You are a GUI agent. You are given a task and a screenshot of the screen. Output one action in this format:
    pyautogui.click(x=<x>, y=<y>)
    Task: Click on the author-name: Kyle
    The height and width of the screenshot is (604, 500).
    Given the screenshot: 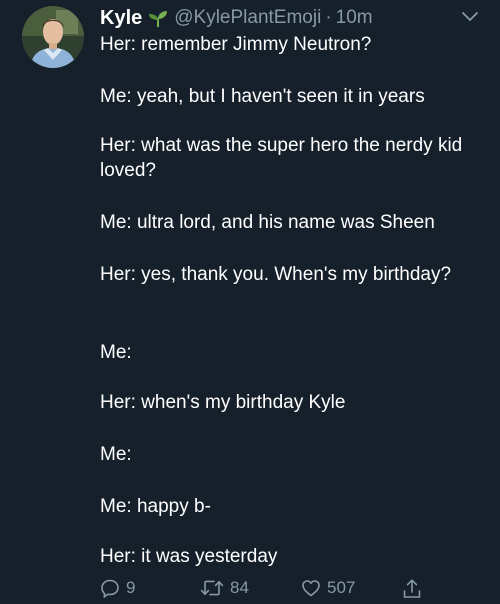 What is the action you would take?
    pyautogui.click(x=121, y=18)
    